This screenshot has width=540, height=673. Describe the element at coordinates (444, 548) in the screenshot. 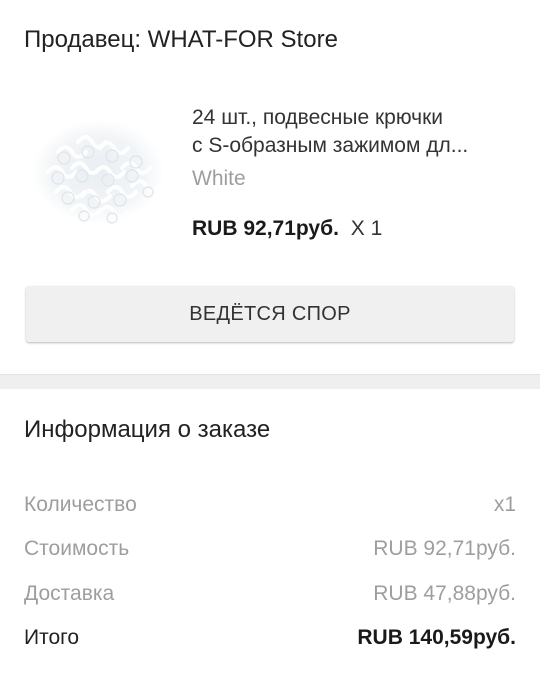

I see `order-row-value: RUB 92,71руб.` at that location.